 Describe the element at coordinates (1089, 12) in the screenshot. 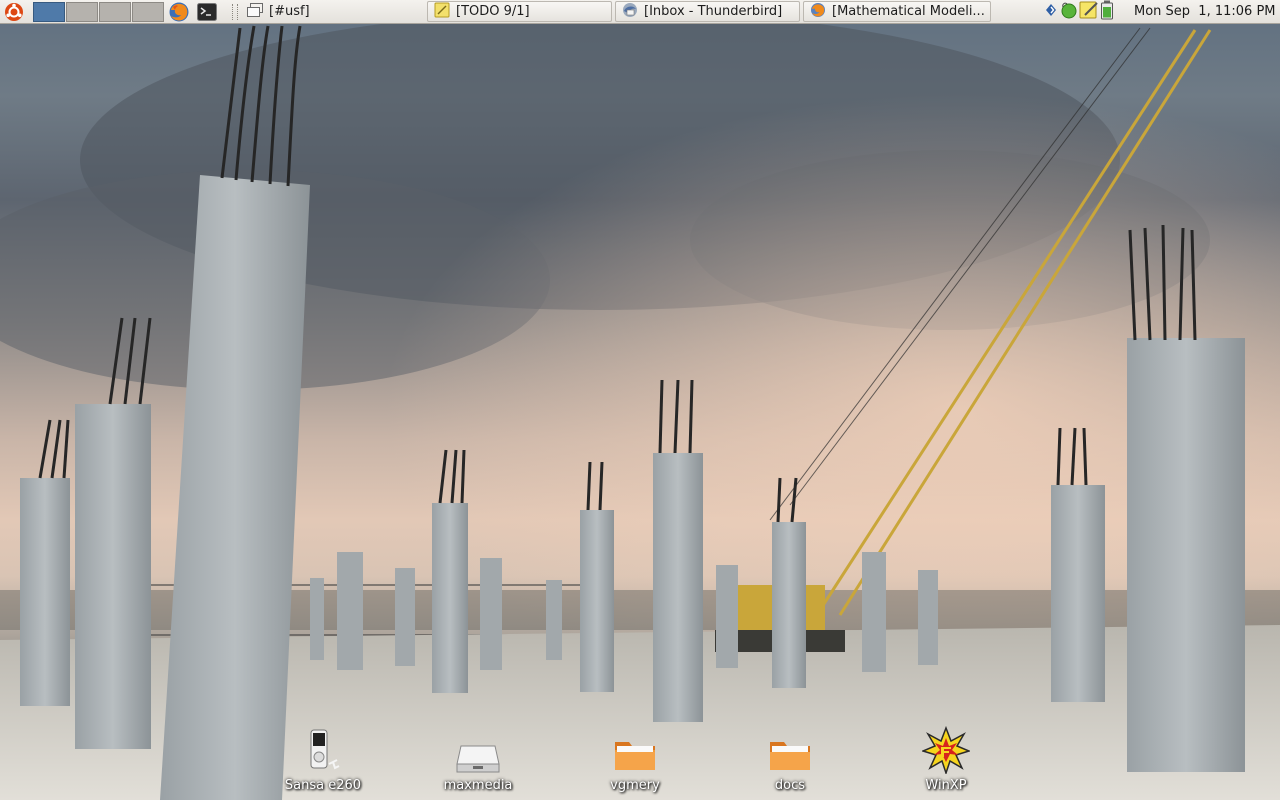

I see `notes-applet-icon` at that location.